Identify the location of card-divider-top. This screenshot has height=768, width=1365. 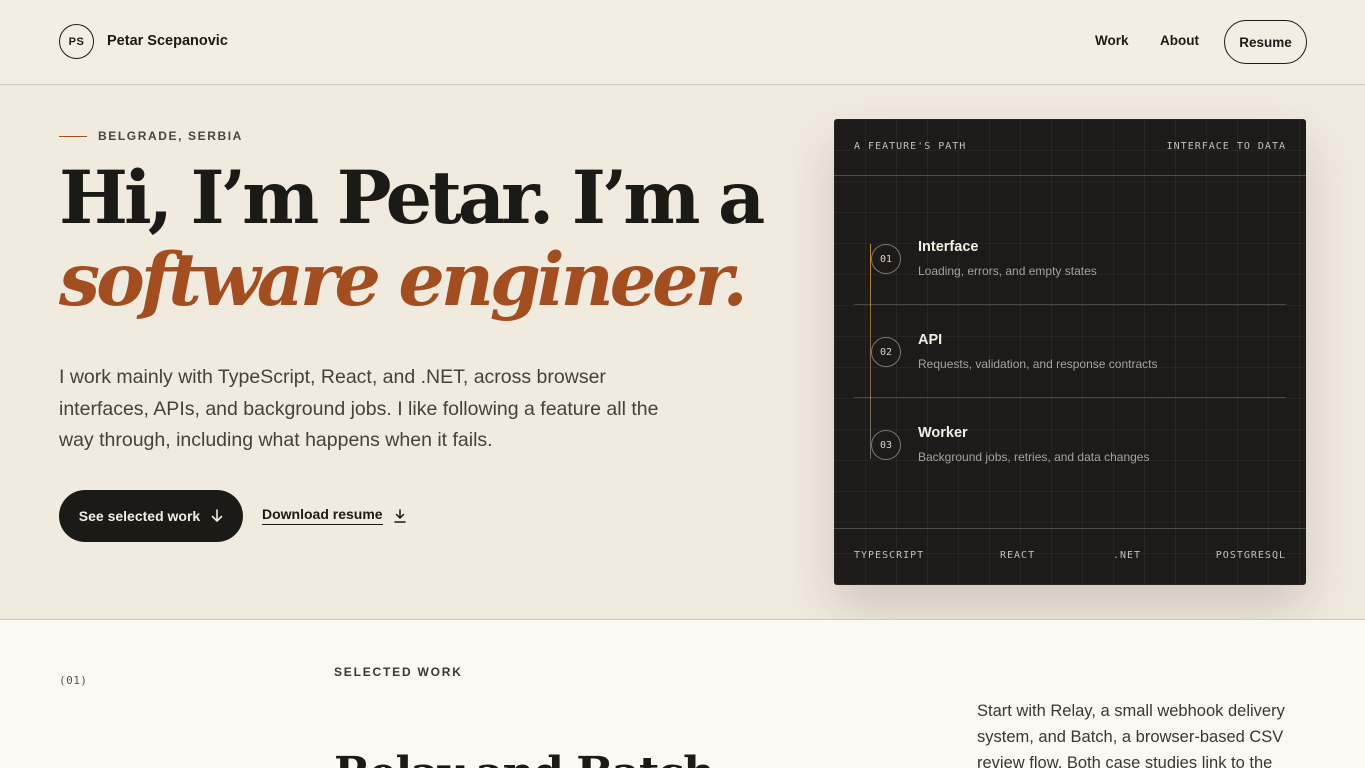
(1070, 175).